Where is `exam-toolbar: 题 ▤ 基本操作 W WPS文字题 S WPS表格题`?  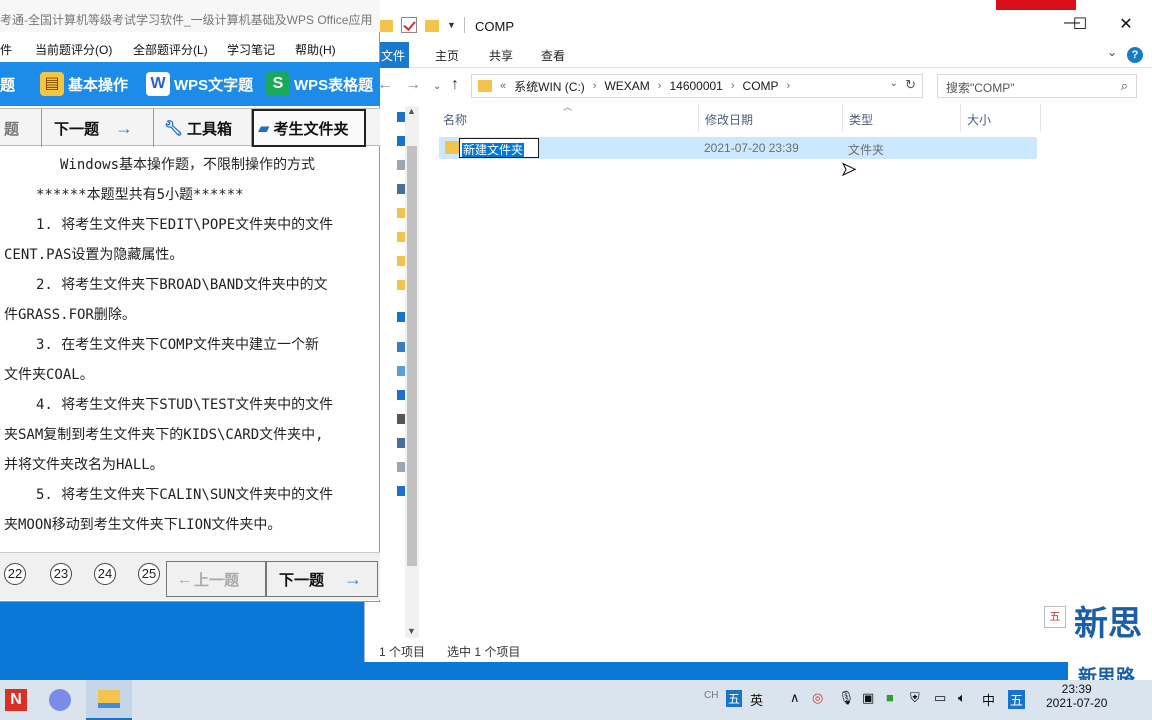 exam-toolbar: 题 ▤ 基本操作 W WPS文字题 S WPS表格题 is located at coordinates (190, 84).